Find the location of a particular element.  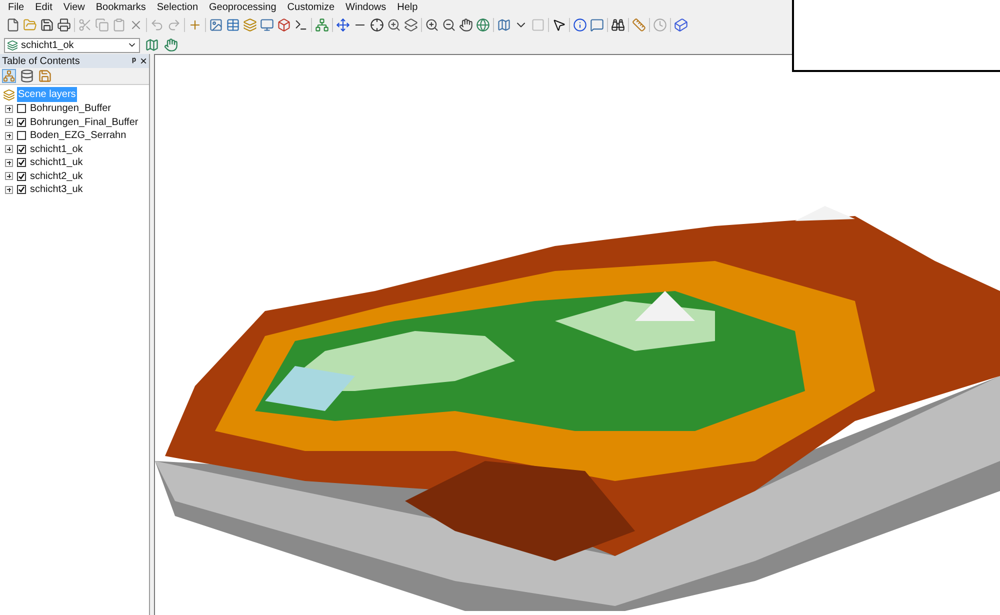

add-data-icon is located at coordinates (195, 25).